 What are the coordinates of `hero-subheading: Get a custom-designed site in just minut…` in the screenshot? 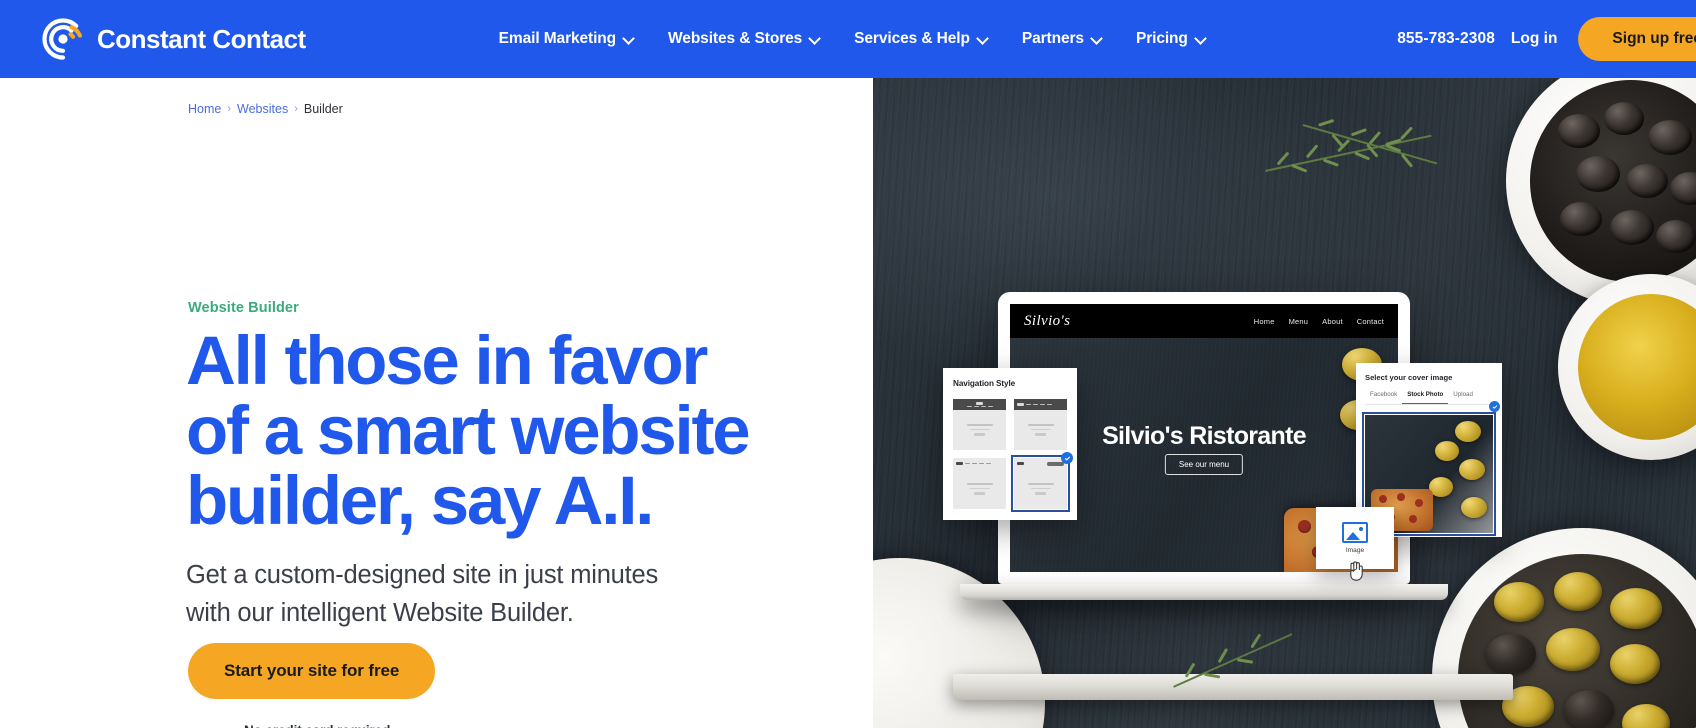 It's located at (422, 594).